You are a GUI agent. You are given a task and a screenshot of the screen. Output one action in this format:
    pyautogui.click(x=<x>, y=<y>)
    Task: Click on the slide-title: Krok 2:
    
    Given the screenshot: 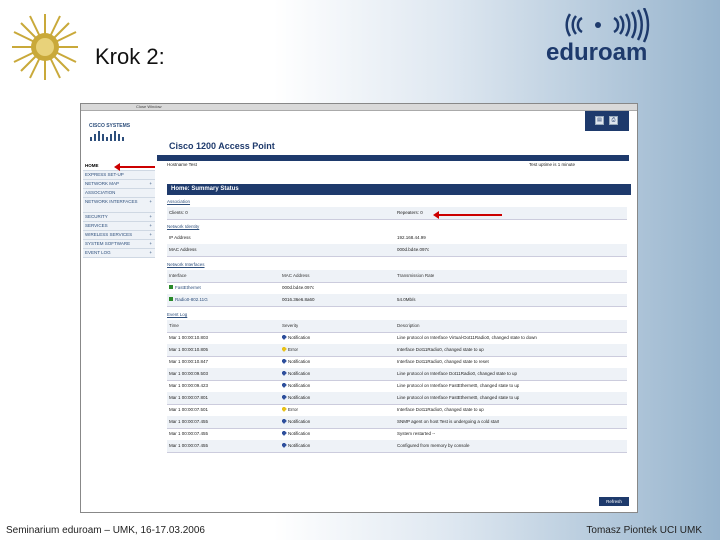 What is the action you would take?
    pyautogui.click(x=130, y=56)
    